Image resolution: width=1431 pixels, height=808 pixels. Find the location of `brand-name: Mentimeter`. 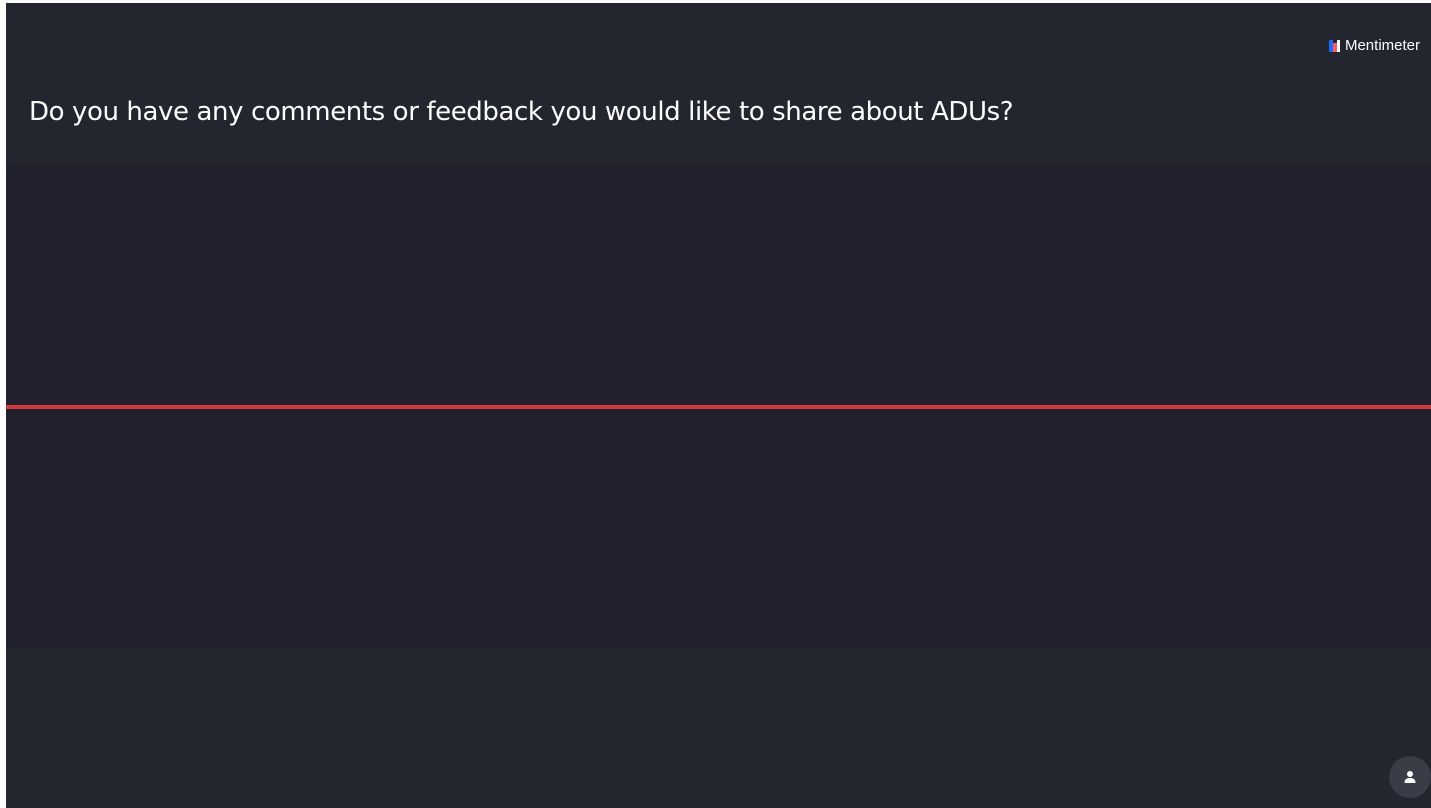

brand-name: Mentimeter is located at coordinates (1382, 45).